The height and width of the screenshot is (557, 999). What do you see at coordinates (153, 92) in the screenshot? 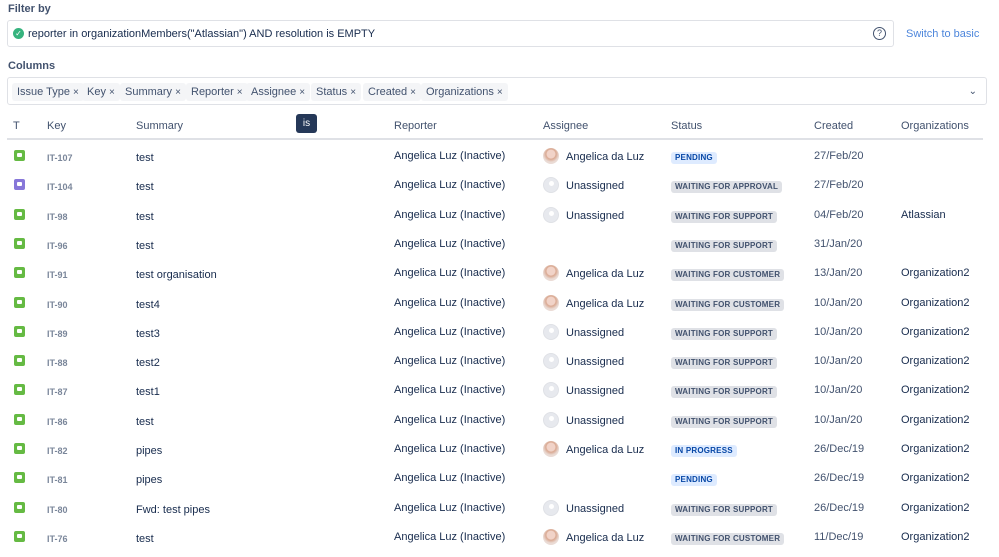
I see `column-chip: Summary ×` at bounding box center [153, 92].